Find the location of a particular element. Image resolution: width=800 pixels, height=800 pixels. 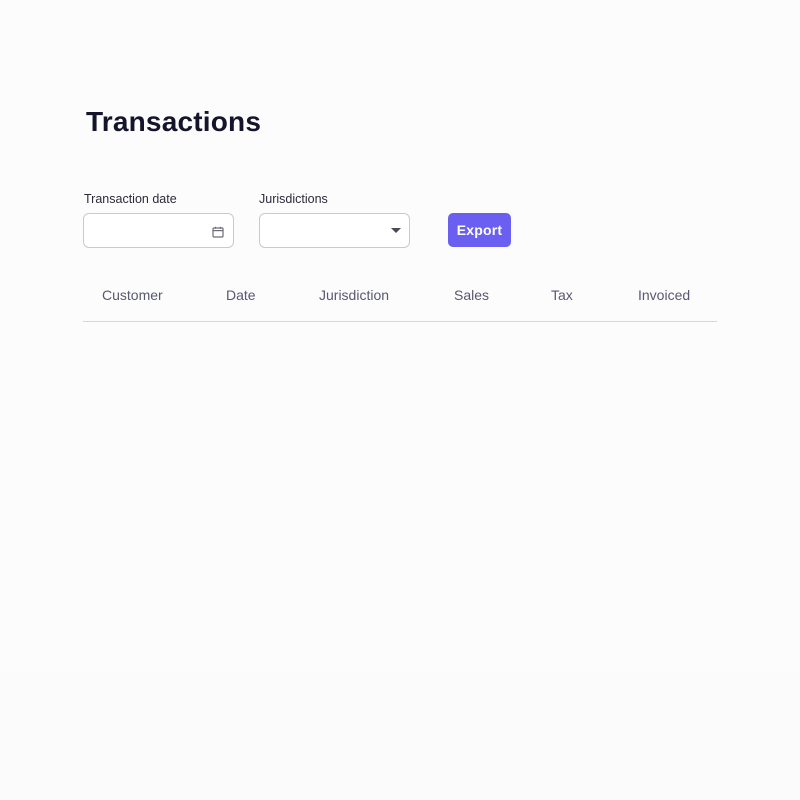

column-header-date: Date is located at coordinates (241, 295).